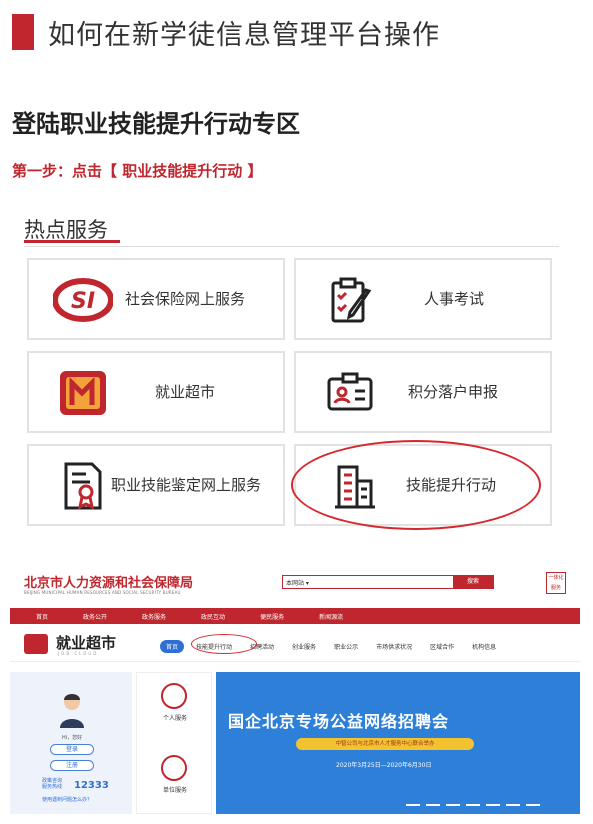 The image size is (593, 824). What do you see at coordinates (185, 299) in the screenshot?
I see `service-label: 社会保险网上服务` at bounding box center [185, 299].